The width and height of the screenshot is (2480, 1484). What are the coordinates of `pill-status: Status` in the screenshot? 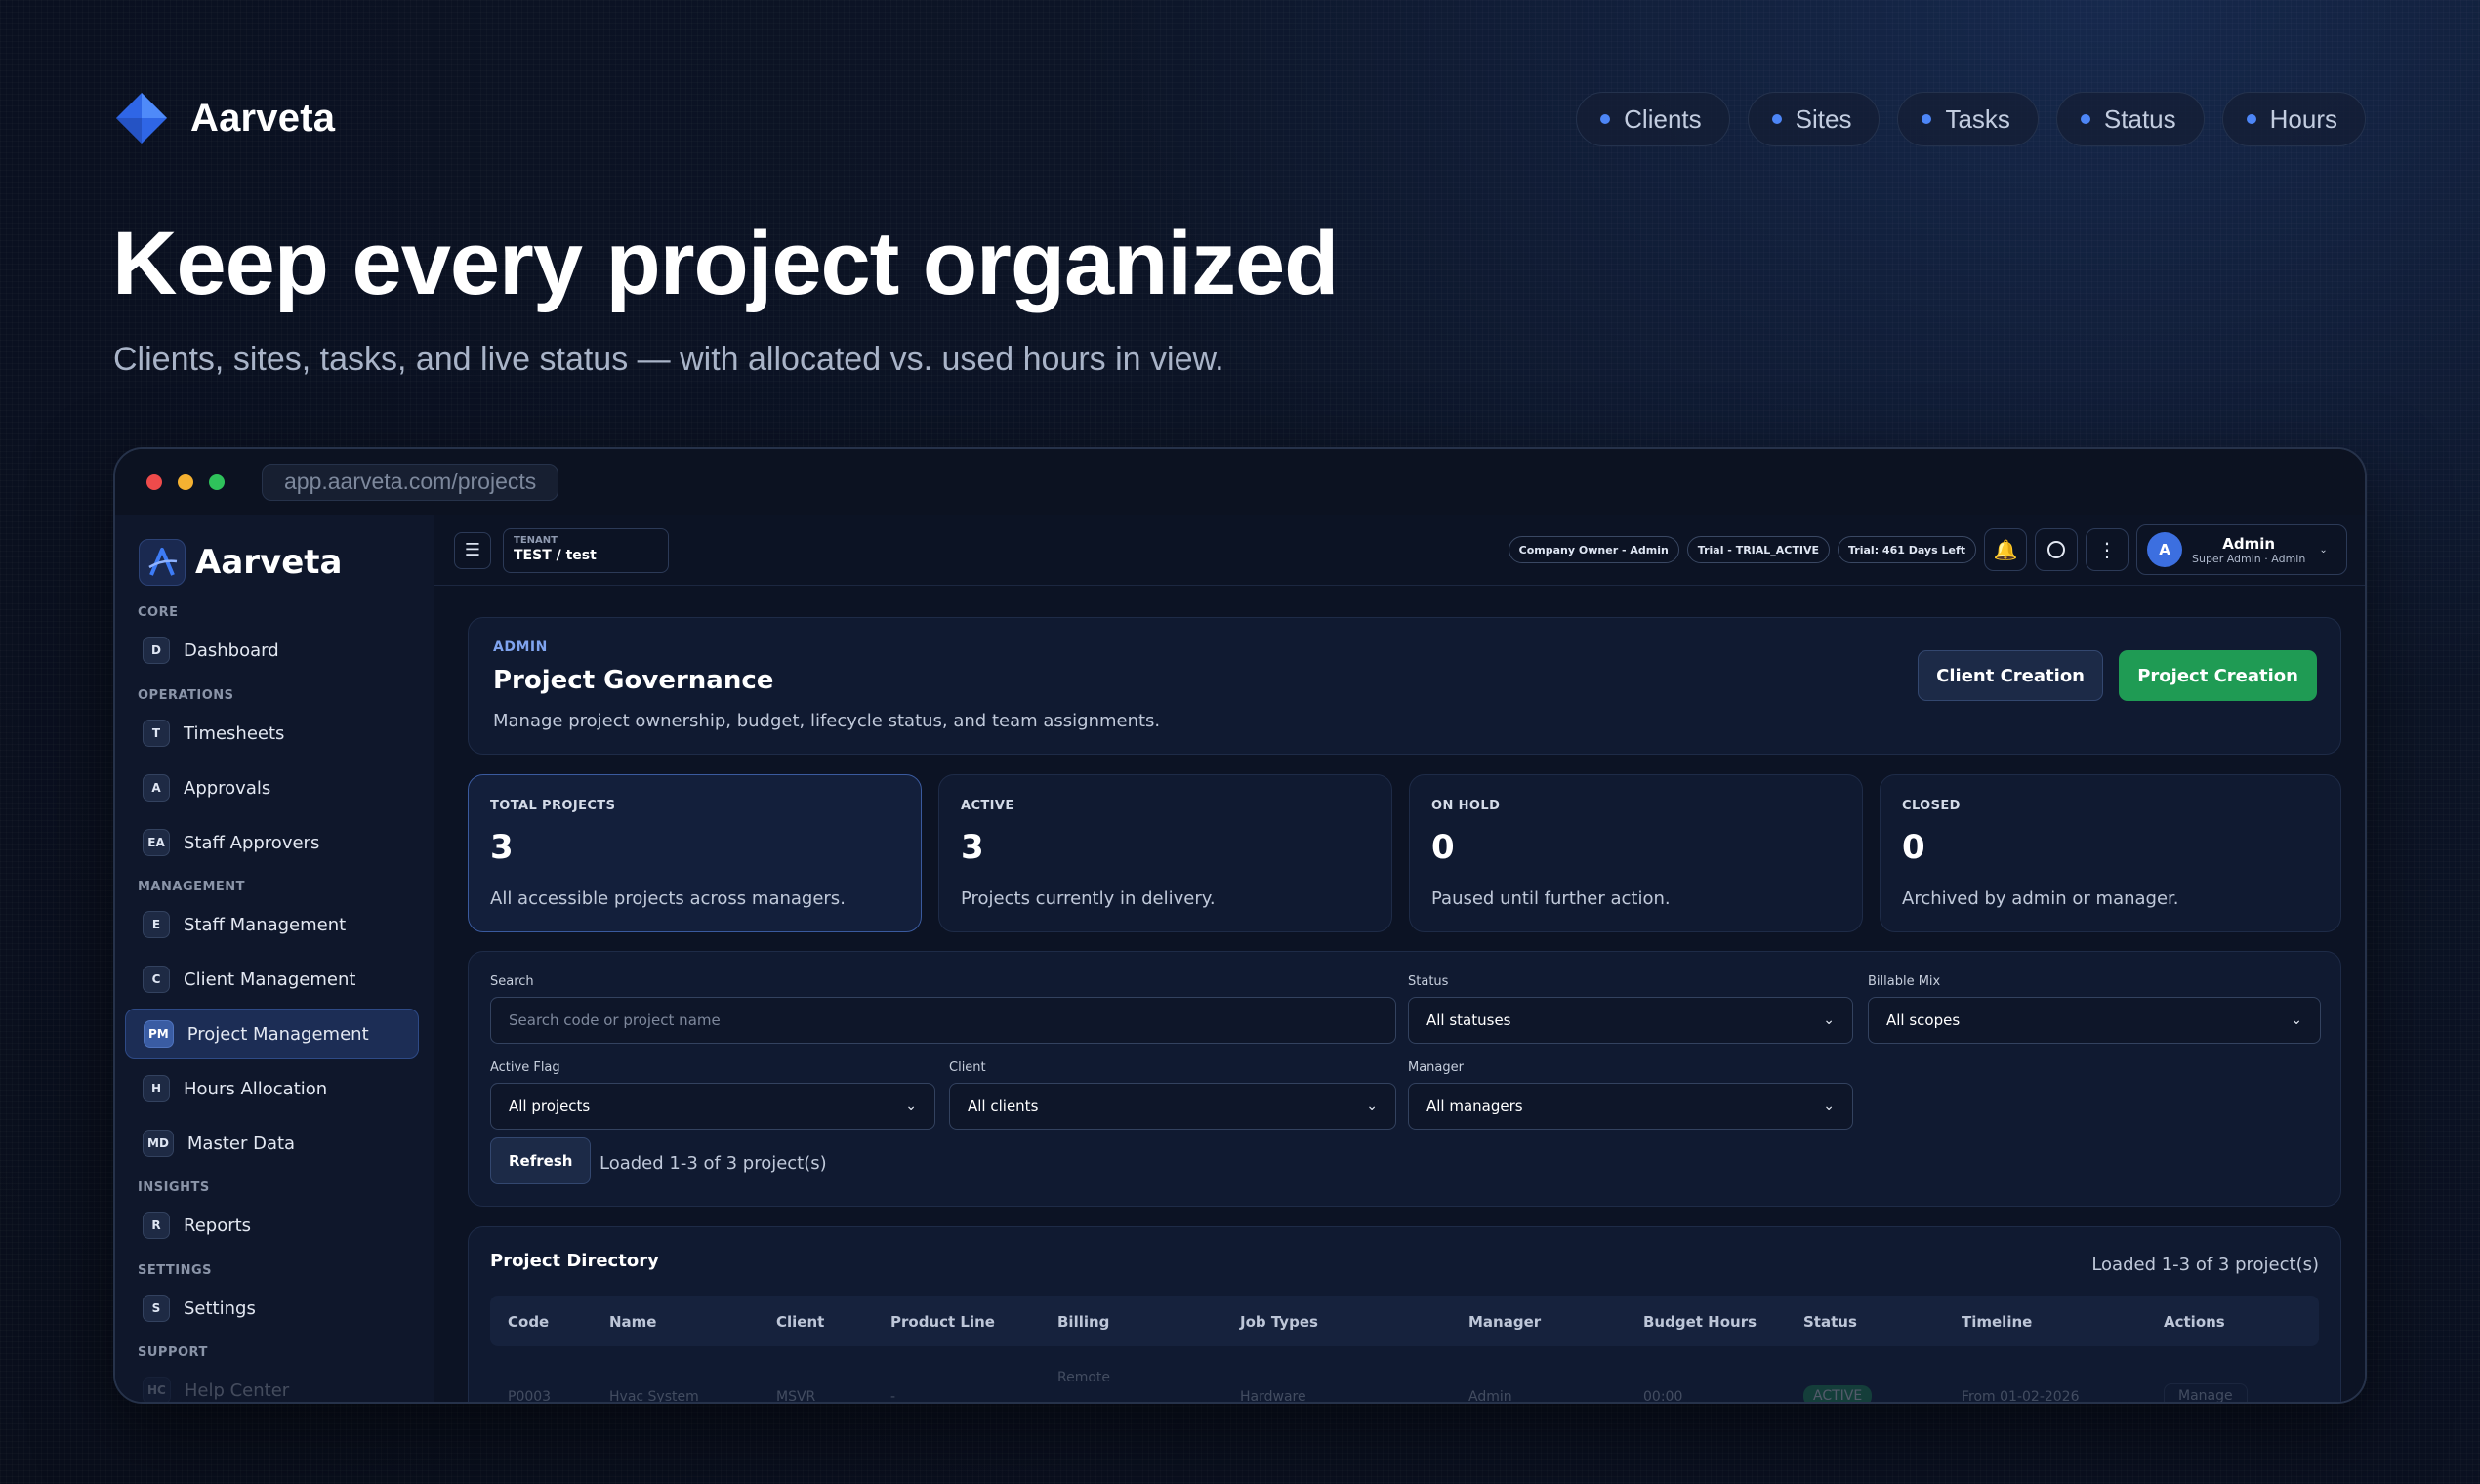 It's located at (2130, 119).